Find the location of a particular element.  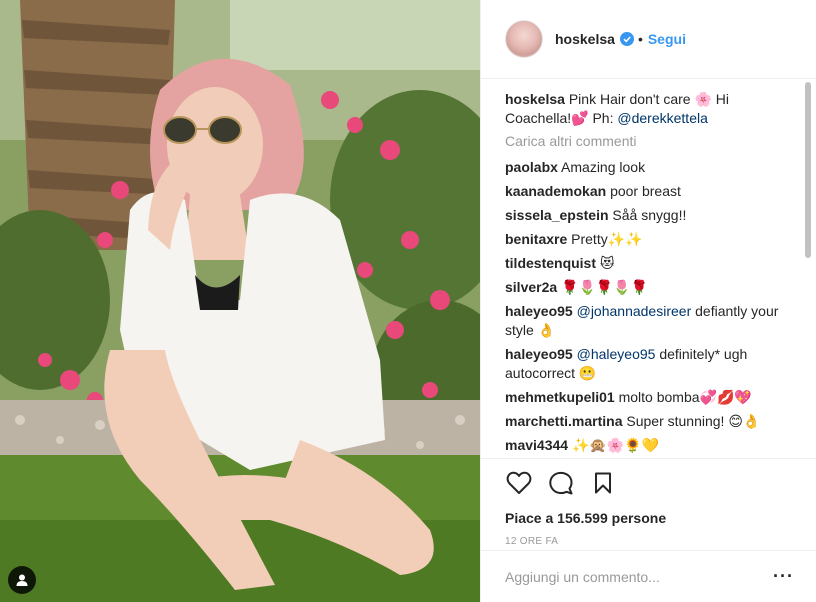

comment-bubble-icon is located at coordinates (561, 483).